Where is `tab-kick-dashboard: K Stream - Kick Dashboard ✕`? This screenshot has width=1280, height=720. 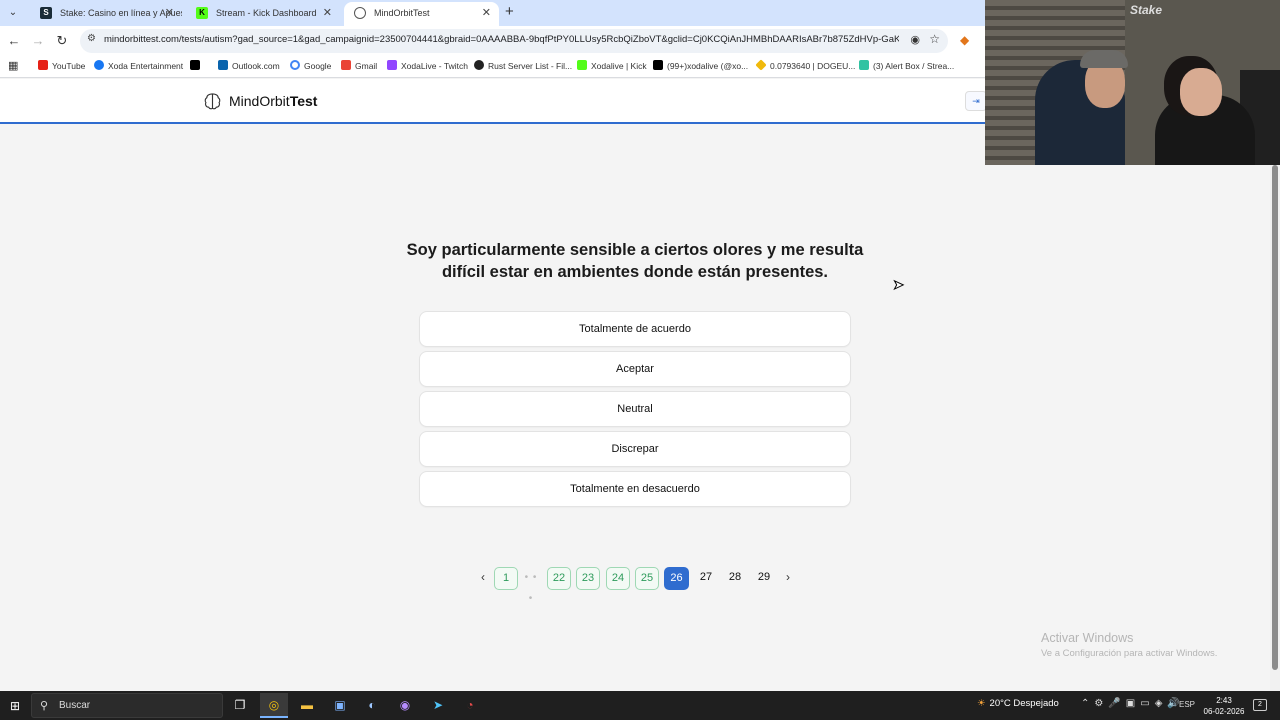
tab-kick-dashboard: K Stream - Kick Dashboard ✕ is located at coordinates (263, 14).